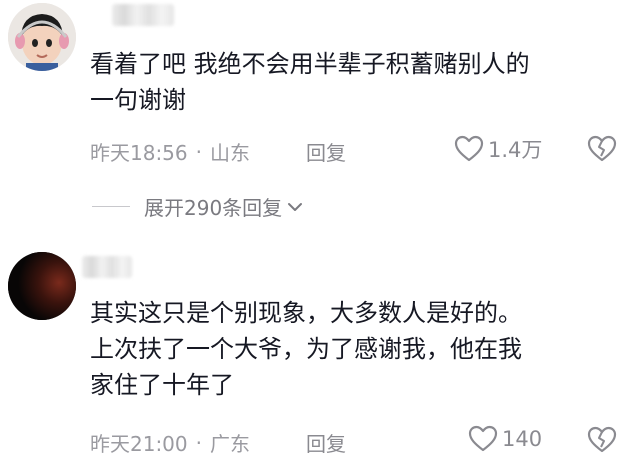 The image size is (635, 474). Describe the element at coordinates (213, 208) in the screenshot. I see `expand-replies-label: 展开290条回复` at that location.